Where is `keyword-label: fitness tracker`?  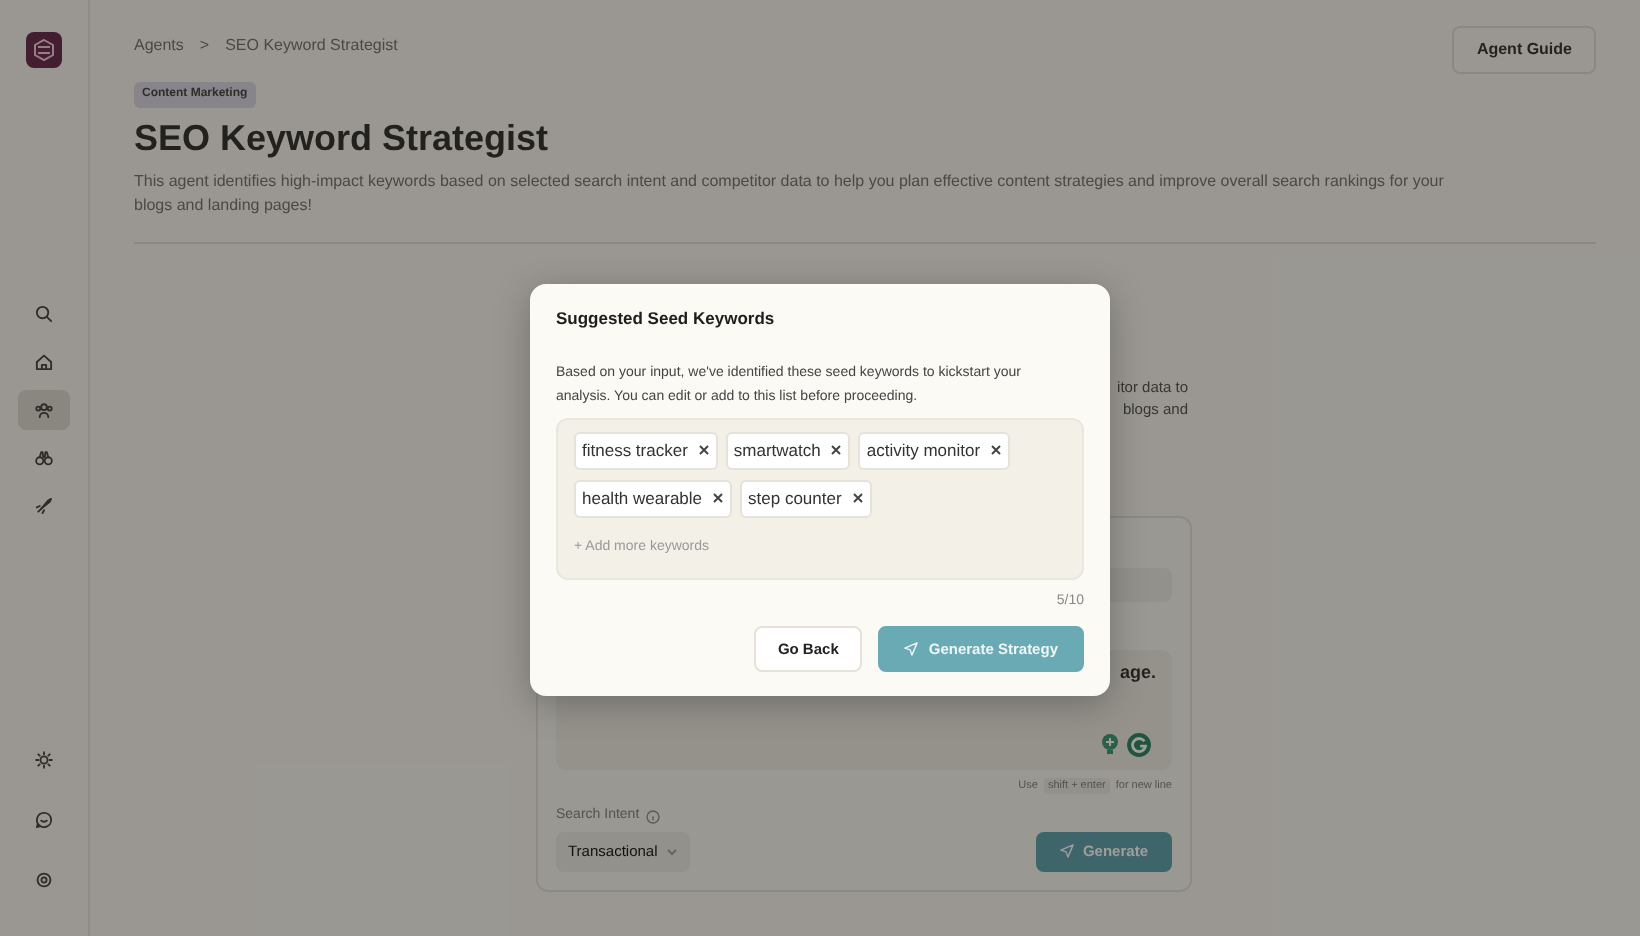 keyword-label: fitness tracker is located at coordinates (635, 451).